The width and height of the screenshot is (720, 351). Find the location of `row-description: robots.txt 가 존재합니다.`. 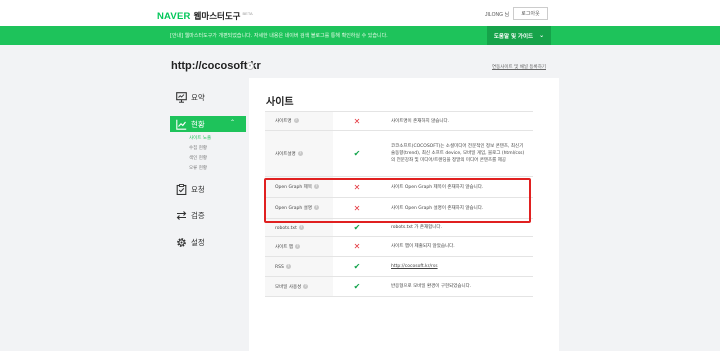

row-description: robots.txt 가 존재합니다. is located at coordinates (416, 227).